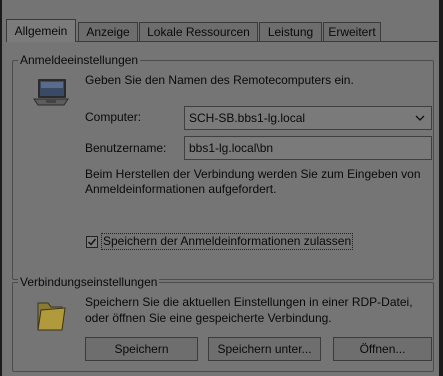 The image size is (443, 376). I want to click on tab-leistung: Leistung, so click(290, 31).